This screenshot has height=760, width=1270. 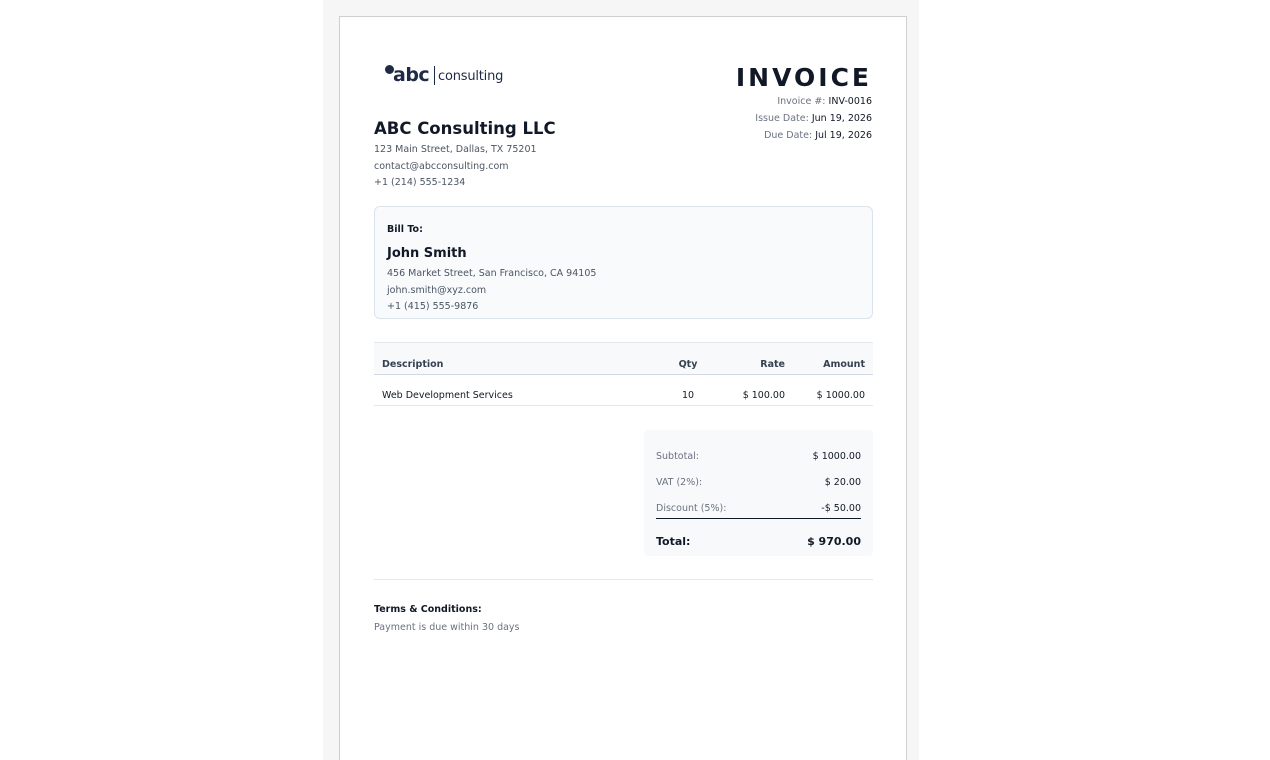 I want to click on header-rate: Rate, so click(x=772, y=364).